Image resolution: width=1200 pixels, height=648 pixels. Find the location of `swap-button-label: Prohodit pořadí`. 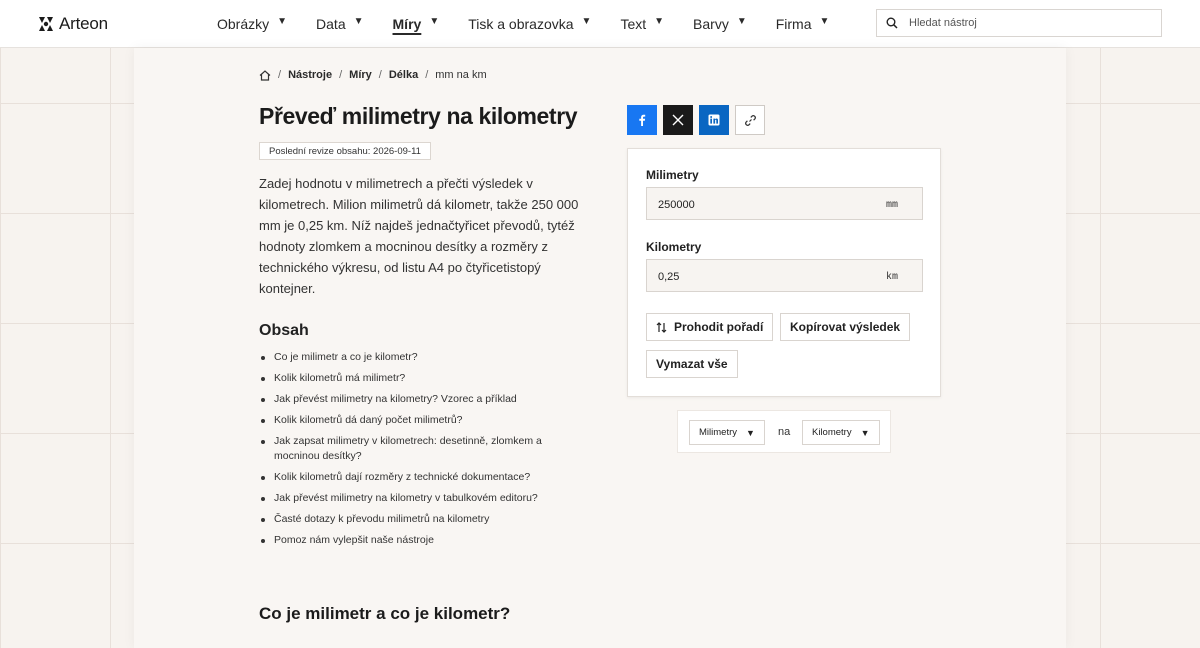

swap-button-label: Prohodit pořadí is located at coordinates (719, 327).